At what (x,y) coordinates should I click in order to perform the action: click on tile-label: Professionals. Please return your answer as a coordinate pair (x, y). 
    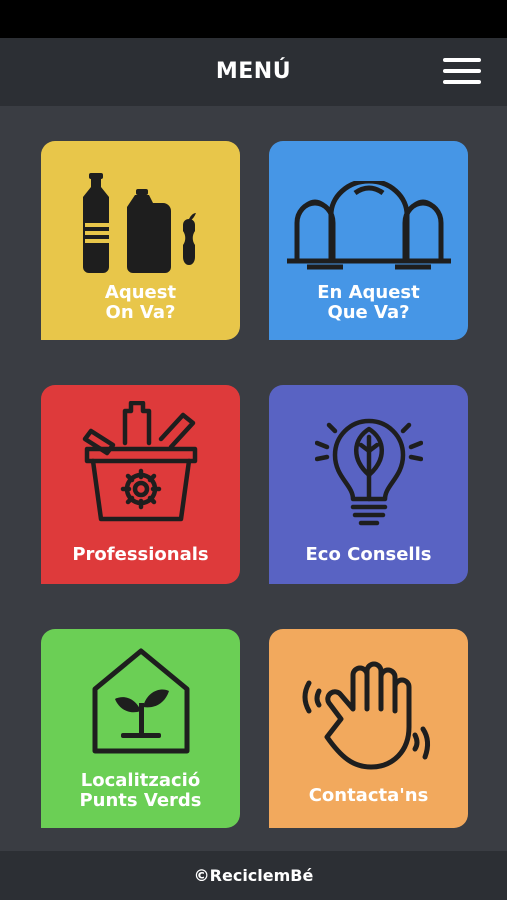
    Looking at the image, I should click on (140, 554).